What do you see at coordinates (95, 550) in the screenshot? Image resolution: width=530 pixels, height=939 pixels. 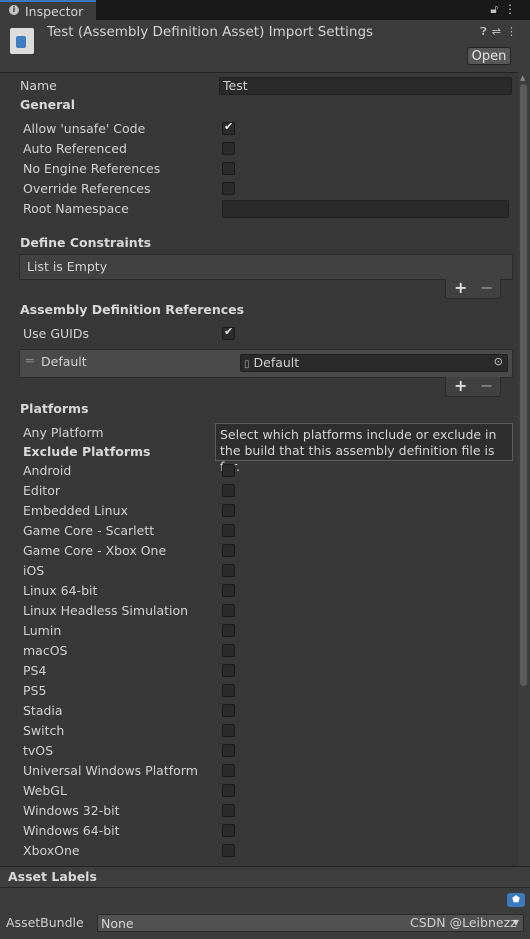 I see `platform-label: Game Core - Xbox One` at bounding box center [95, 550].